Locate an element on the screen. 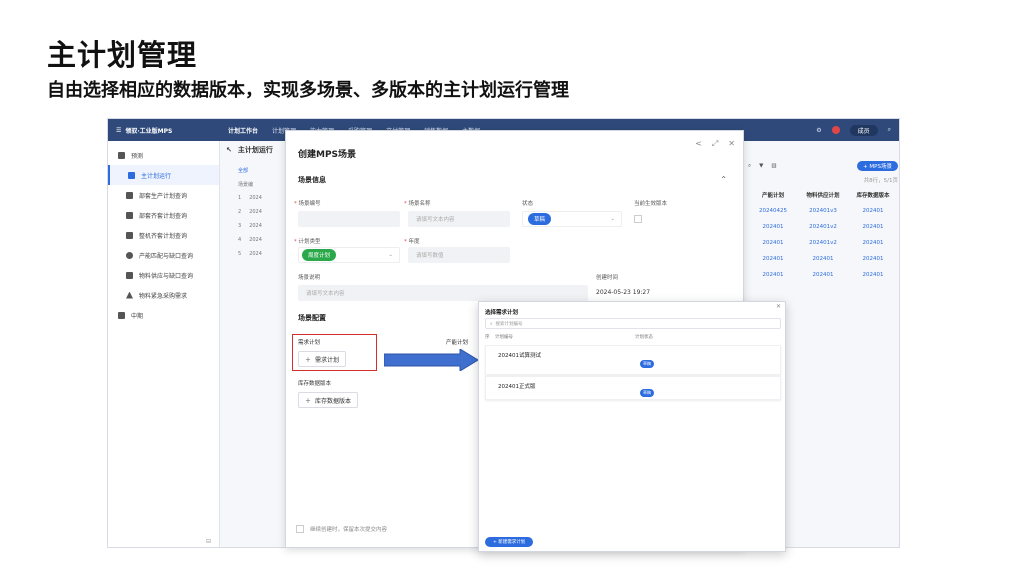  row-index: 2 is located at coordinates (240, 212).